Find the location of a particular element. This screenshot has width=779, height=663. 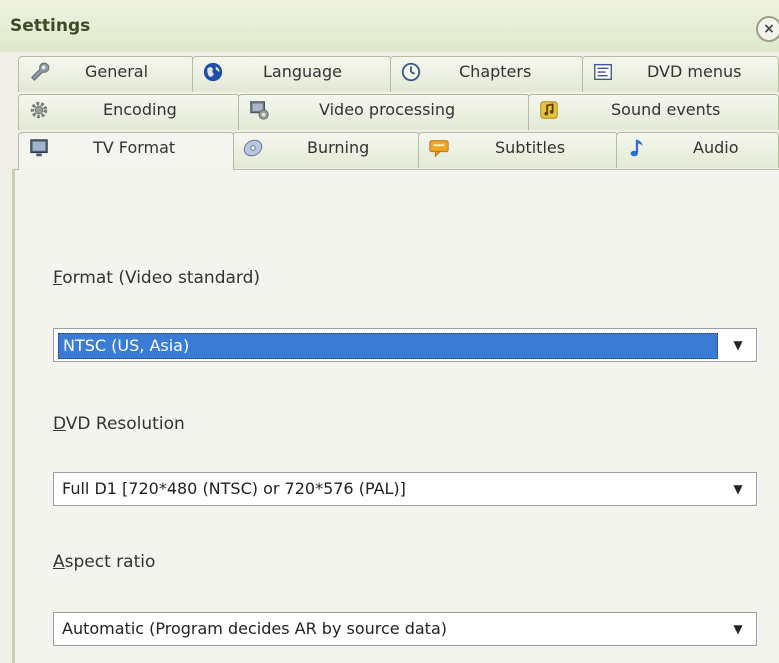

format-select: NTSC (US, Asia) ▼ is located at coordinates (405, 345).